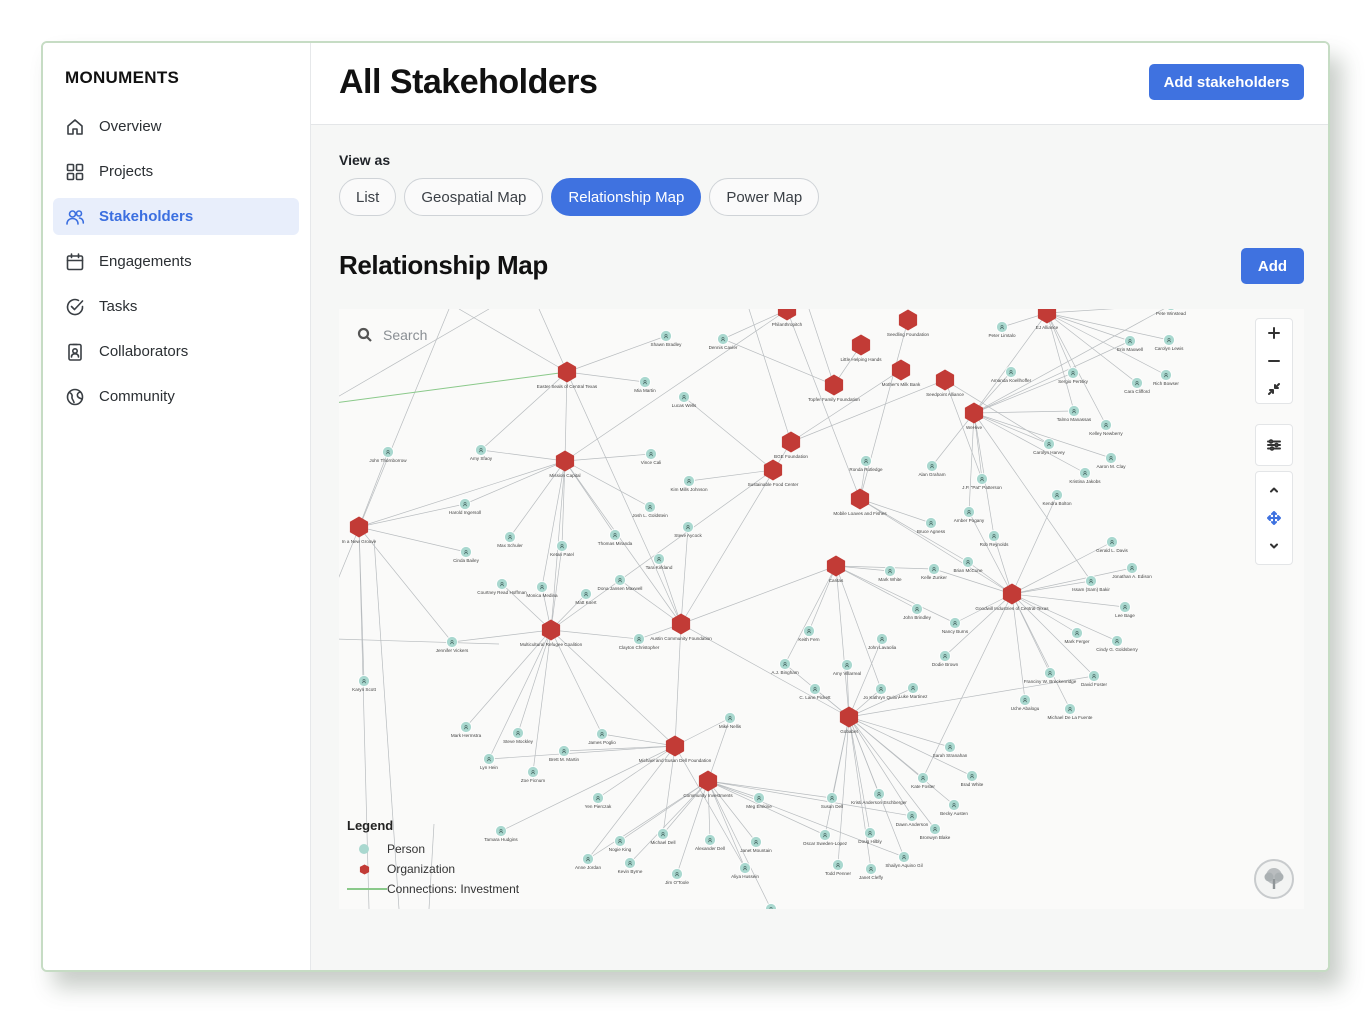 The width and height of the screenshot is (1371, 1014). I want to click on person-node: Luke Martinez, so click(914, 691).